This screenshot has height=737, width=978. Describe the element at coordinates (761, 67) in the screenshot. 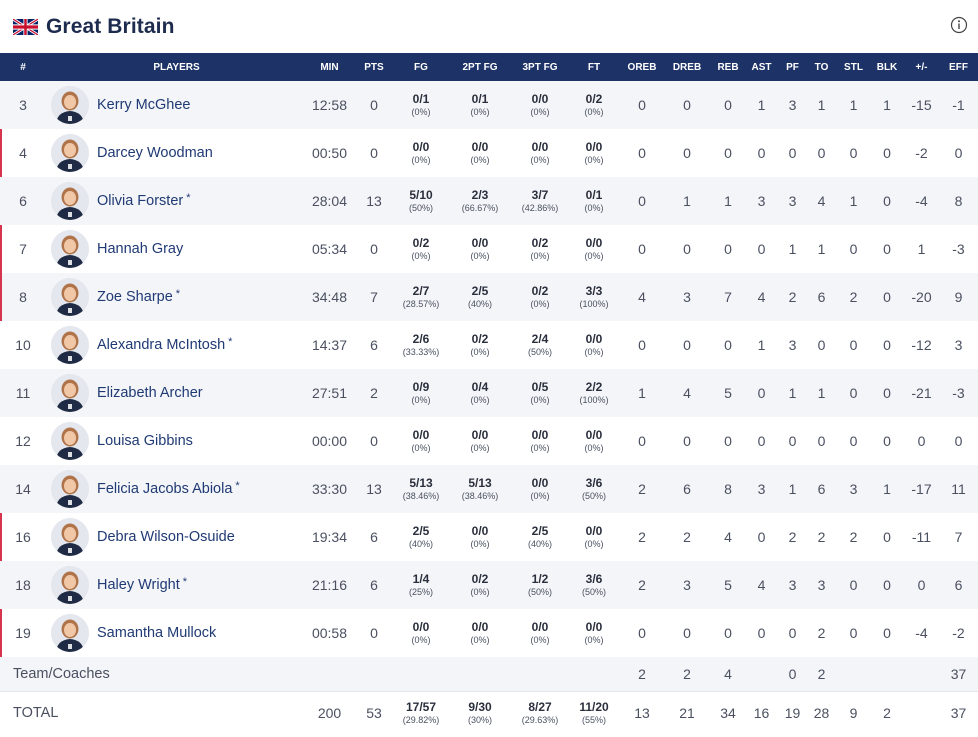

I see `column-header: AST` at that location.